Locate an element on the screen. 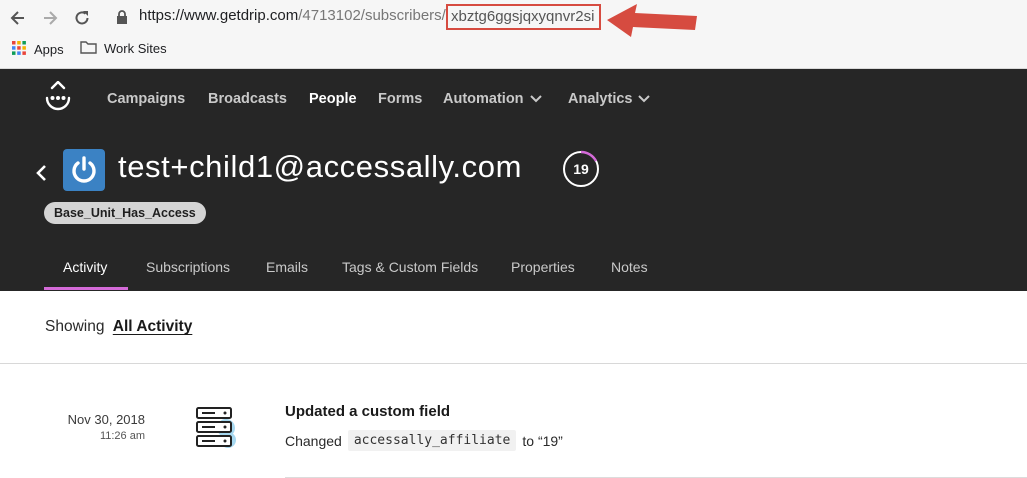  nav-campaigns-label: Campaigns is located at coordinates (146, 99).